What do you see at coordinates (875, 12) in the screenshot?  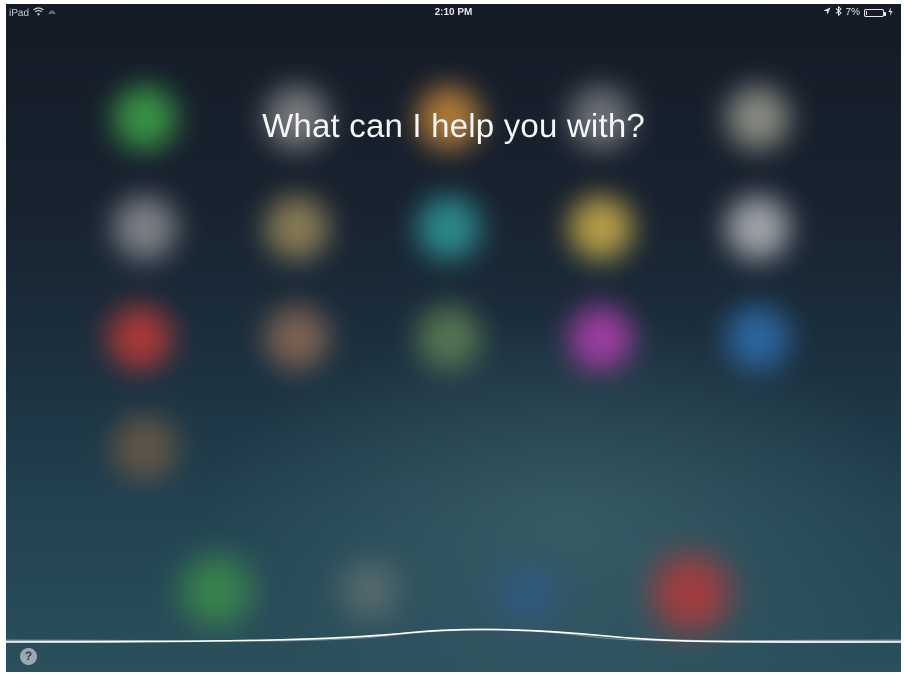 I see `battery-icon` at bounding box center [875, 12].